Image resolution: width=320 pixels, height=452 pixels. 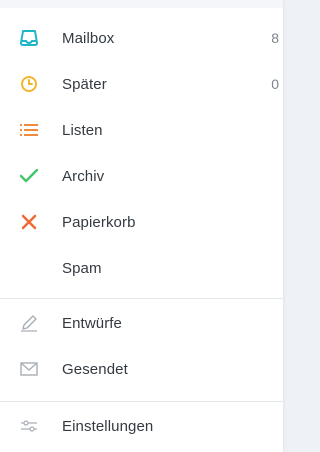 What do you see at coordinates (108, 426) in the screenshot?
I see `menu-item-label: Einstellungen` at bounding box center [108, 426].